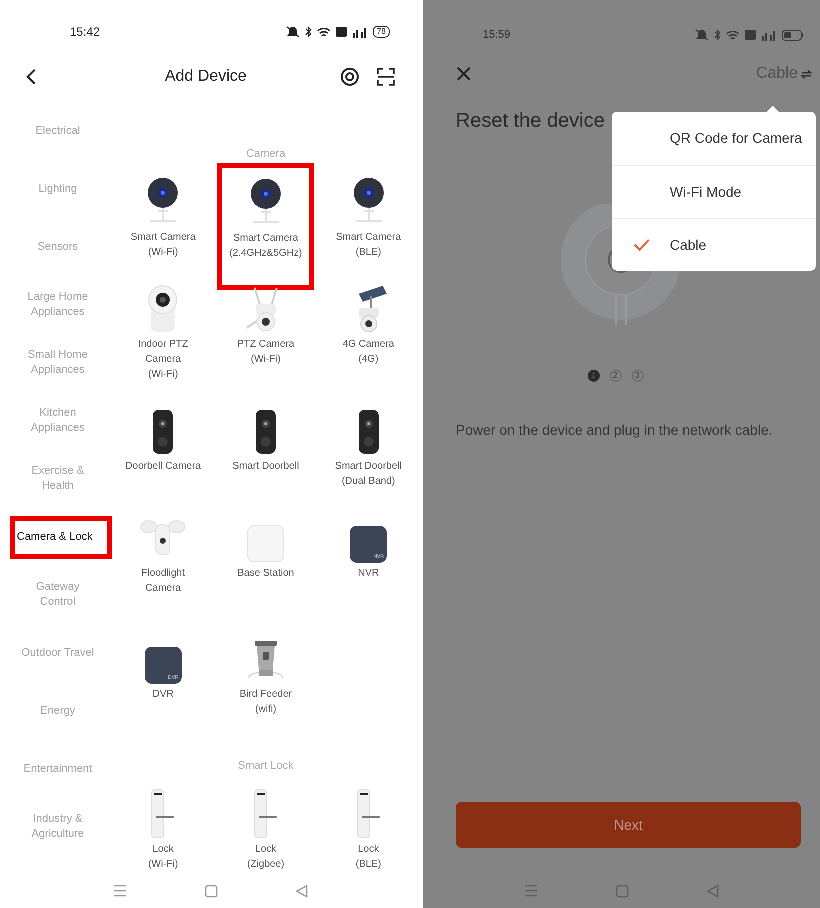  I want to click on device-label: Lock (Wi-Fi), so click(163, 857).